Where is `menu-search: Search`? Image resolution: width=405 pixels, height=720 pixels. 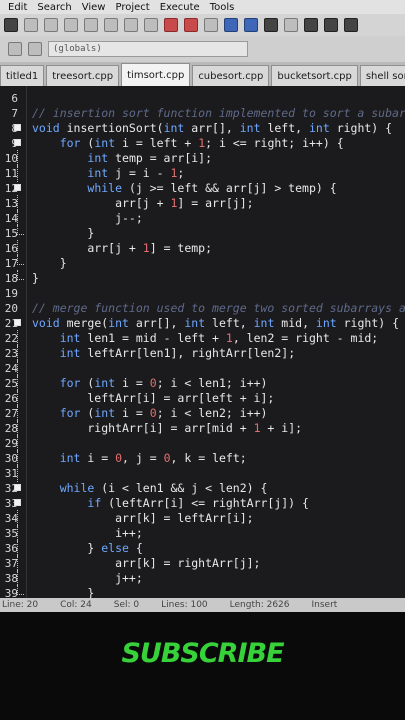 menu-search: Search is located at coordinates (54, 7).